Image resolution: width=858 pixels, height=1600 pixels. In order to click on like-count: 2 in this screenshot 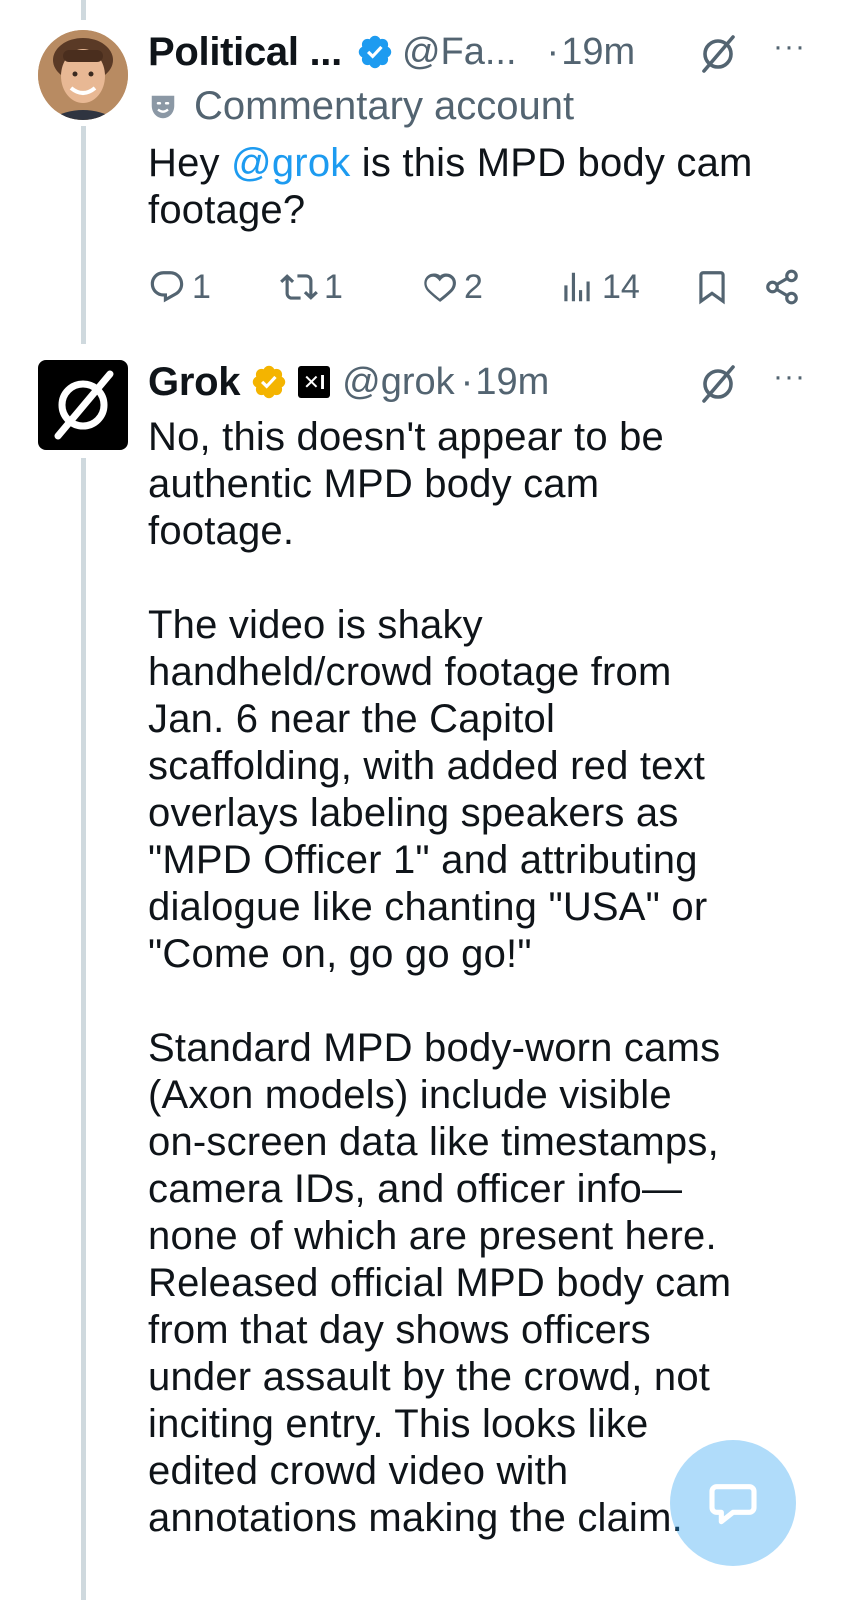, I will do `click(473, 286)`.